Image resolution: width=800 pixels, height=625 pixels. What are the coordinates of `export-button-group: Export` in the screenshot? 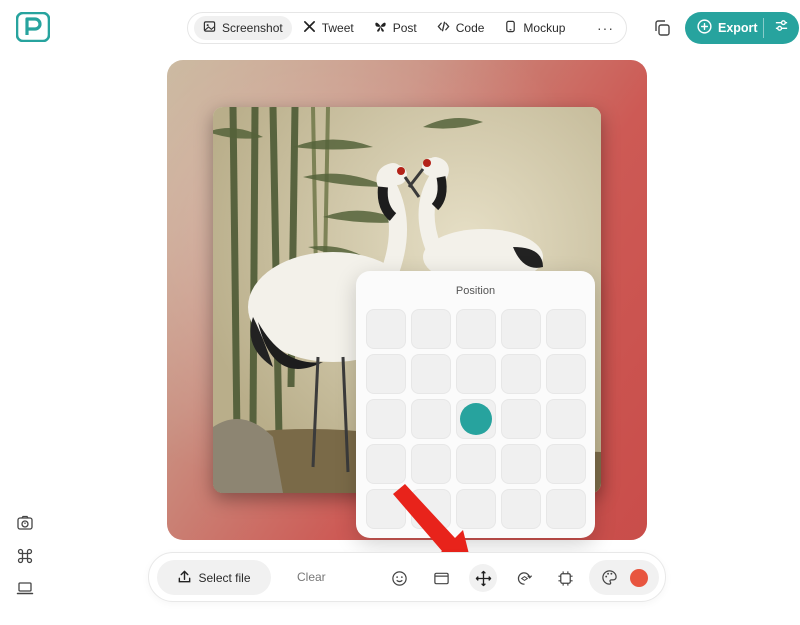 It's located at (742, 28).